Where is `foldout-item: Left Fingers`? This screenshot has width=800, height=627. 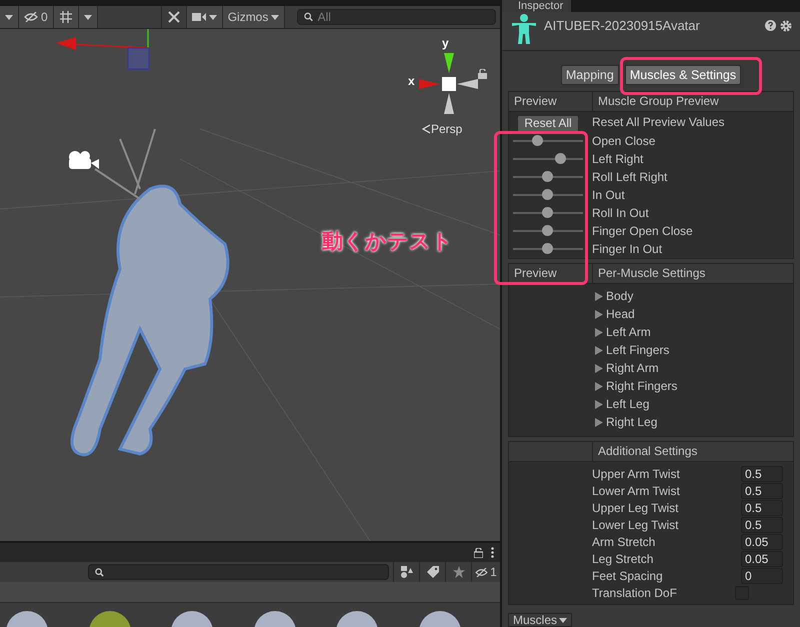
foldout-item: Left Fingers is located at coordinates (692, 350).